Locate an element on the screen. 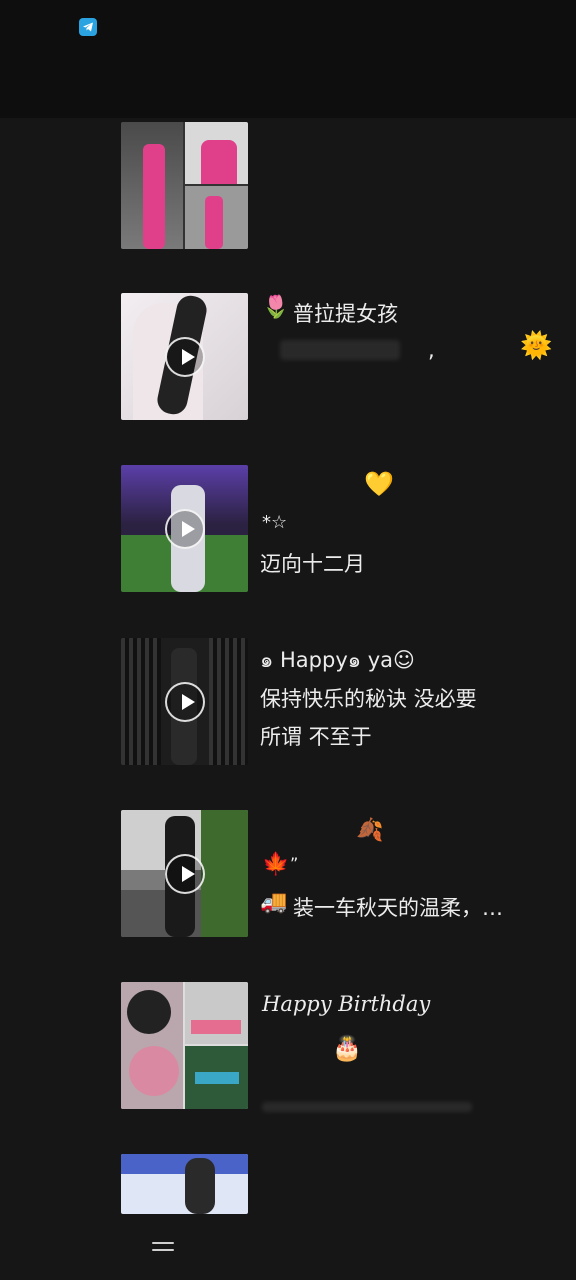 The image size is (576, 1280). yellow-heart-icon: 💛 is located at coordinates (379, 484).